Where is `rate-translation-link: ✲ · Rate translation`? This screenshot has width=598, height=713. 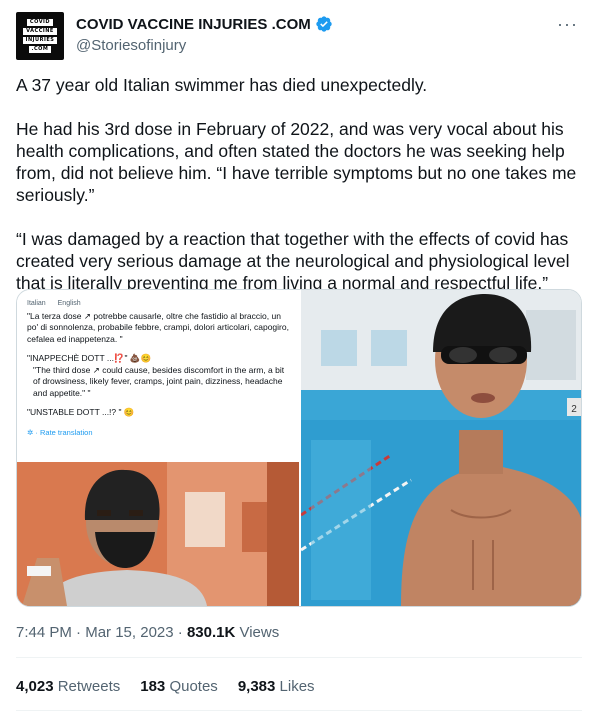 rate-translation-link: ✲ · Rate translation is located at coordinates (60, 432).